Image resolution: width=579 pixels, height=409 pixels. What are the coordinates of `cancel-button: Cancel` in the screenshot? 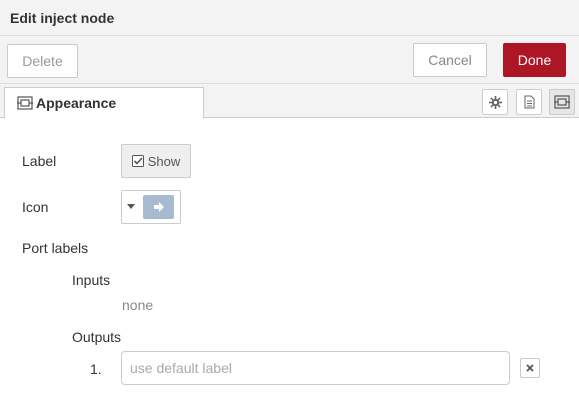 It's located at (450, 60).